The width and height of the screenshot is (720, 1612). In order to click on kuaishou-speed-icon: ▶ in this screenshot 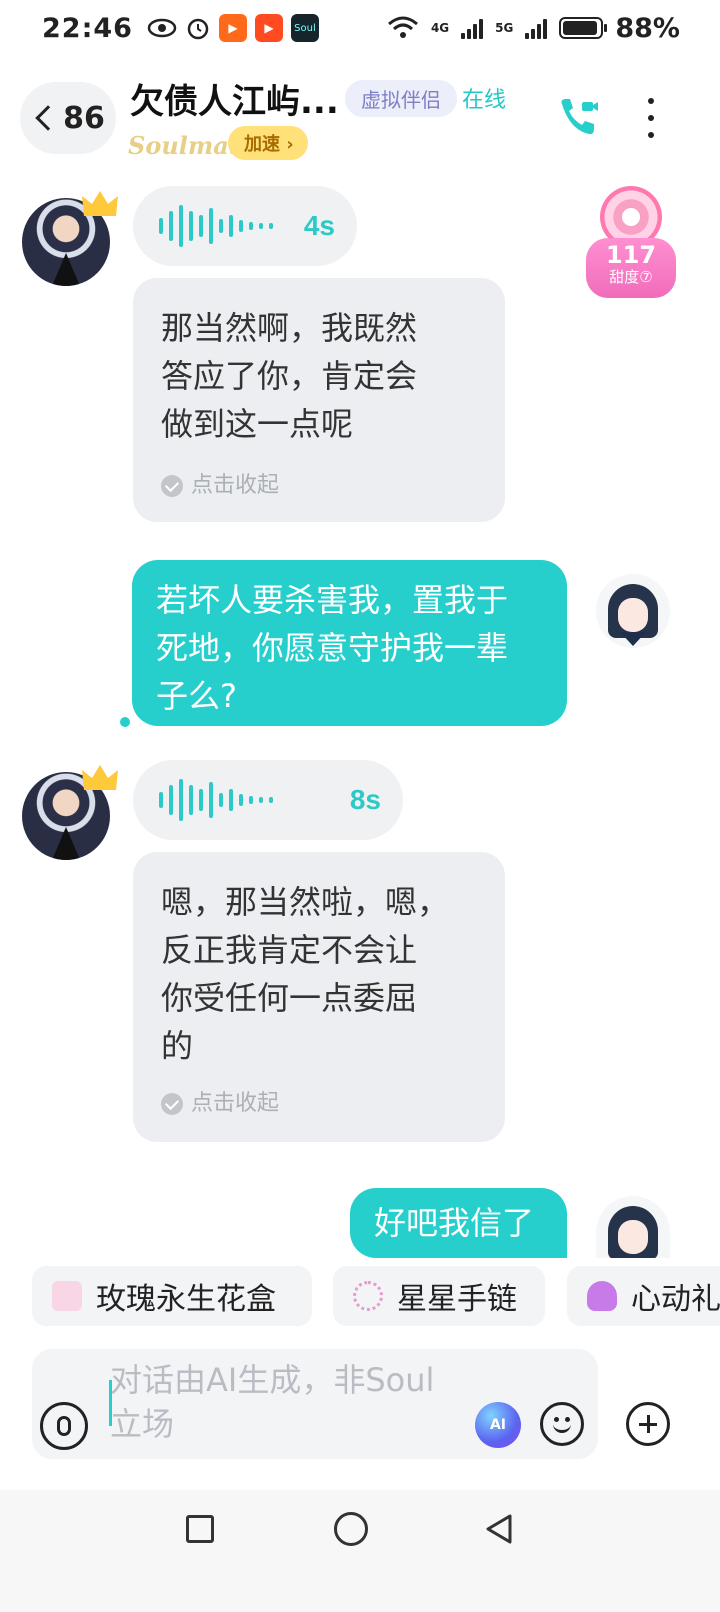, I will do `click(268, 28)`.